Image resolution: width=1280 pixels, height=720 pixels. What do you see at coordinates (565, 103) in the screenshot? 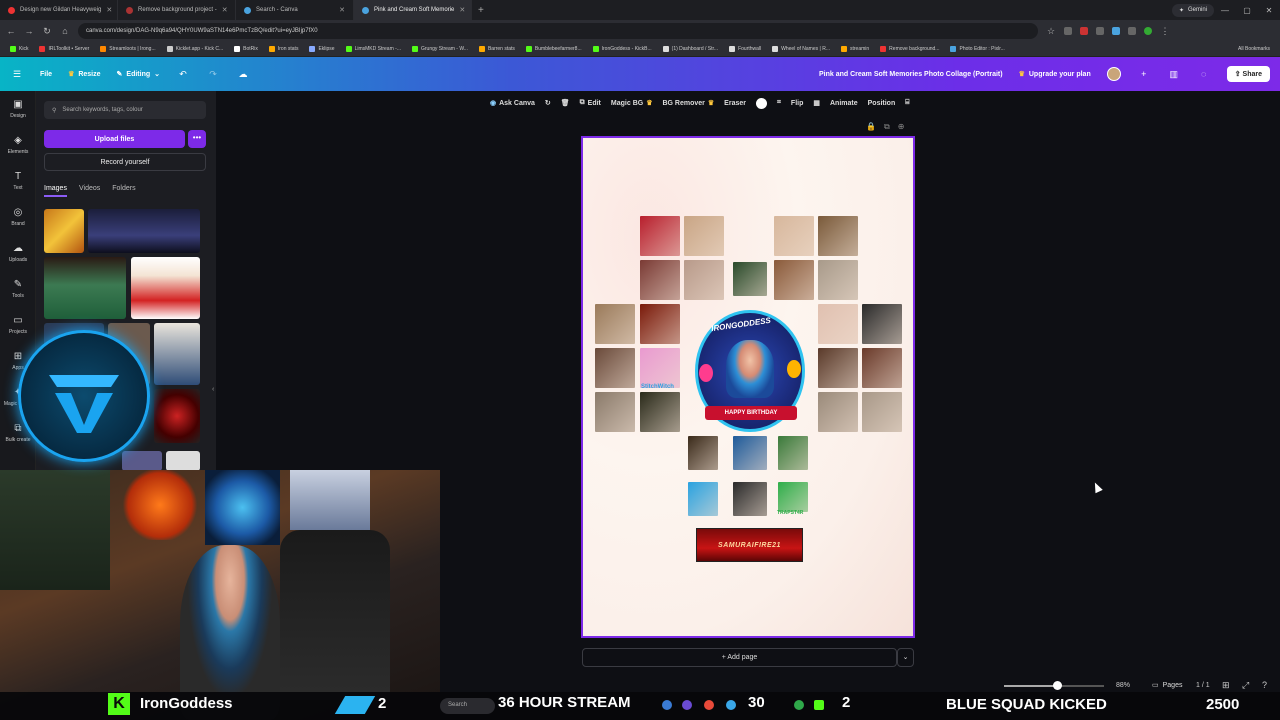
I see `trash-icon: 🗑` at bounding box center [565, 103].